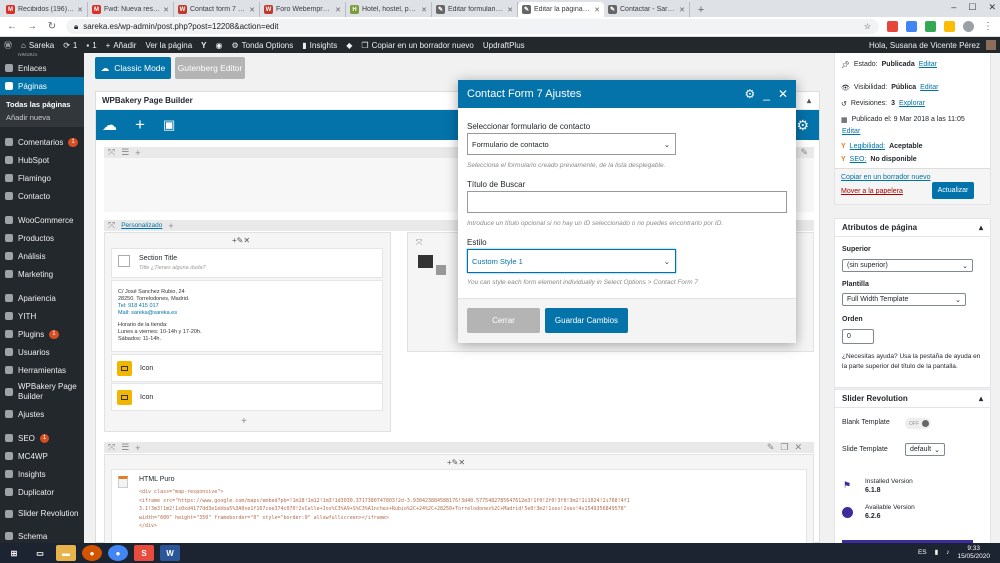 The height and width of the screenshot is (563, 1000). I want to click on copy-draft-link: ❐ Copiar en un borrador nuevo, so click(417, 45).